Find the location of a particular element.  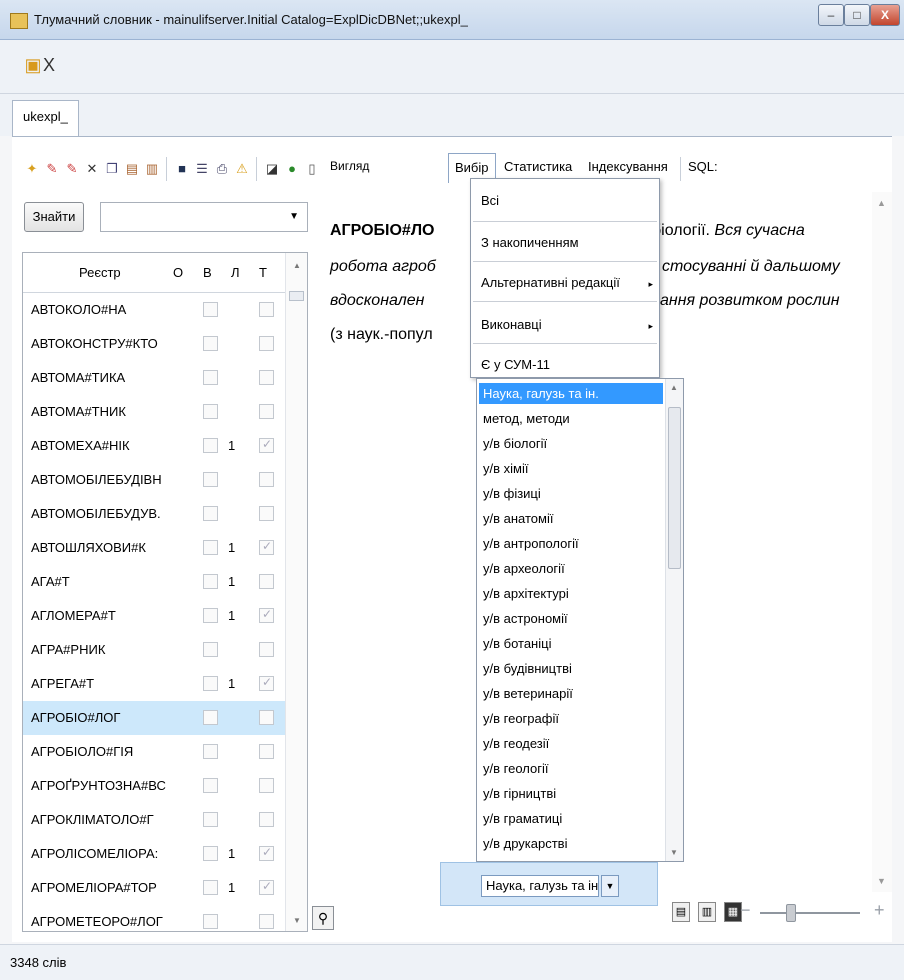

header-v: В is located at coordinates (207, 272).